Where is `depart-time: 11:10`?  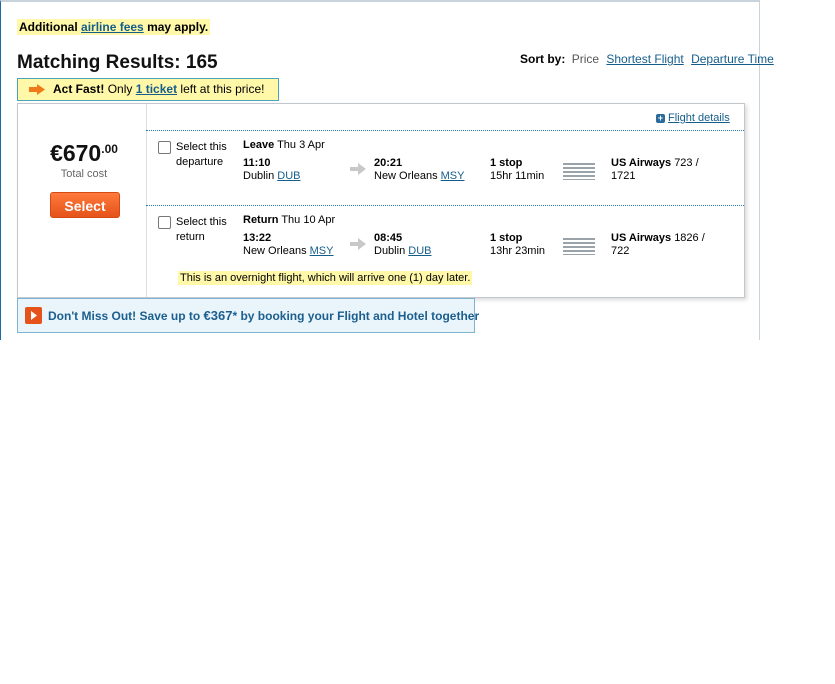
depart-time: 11:10 is located at coordinates (257, 163).